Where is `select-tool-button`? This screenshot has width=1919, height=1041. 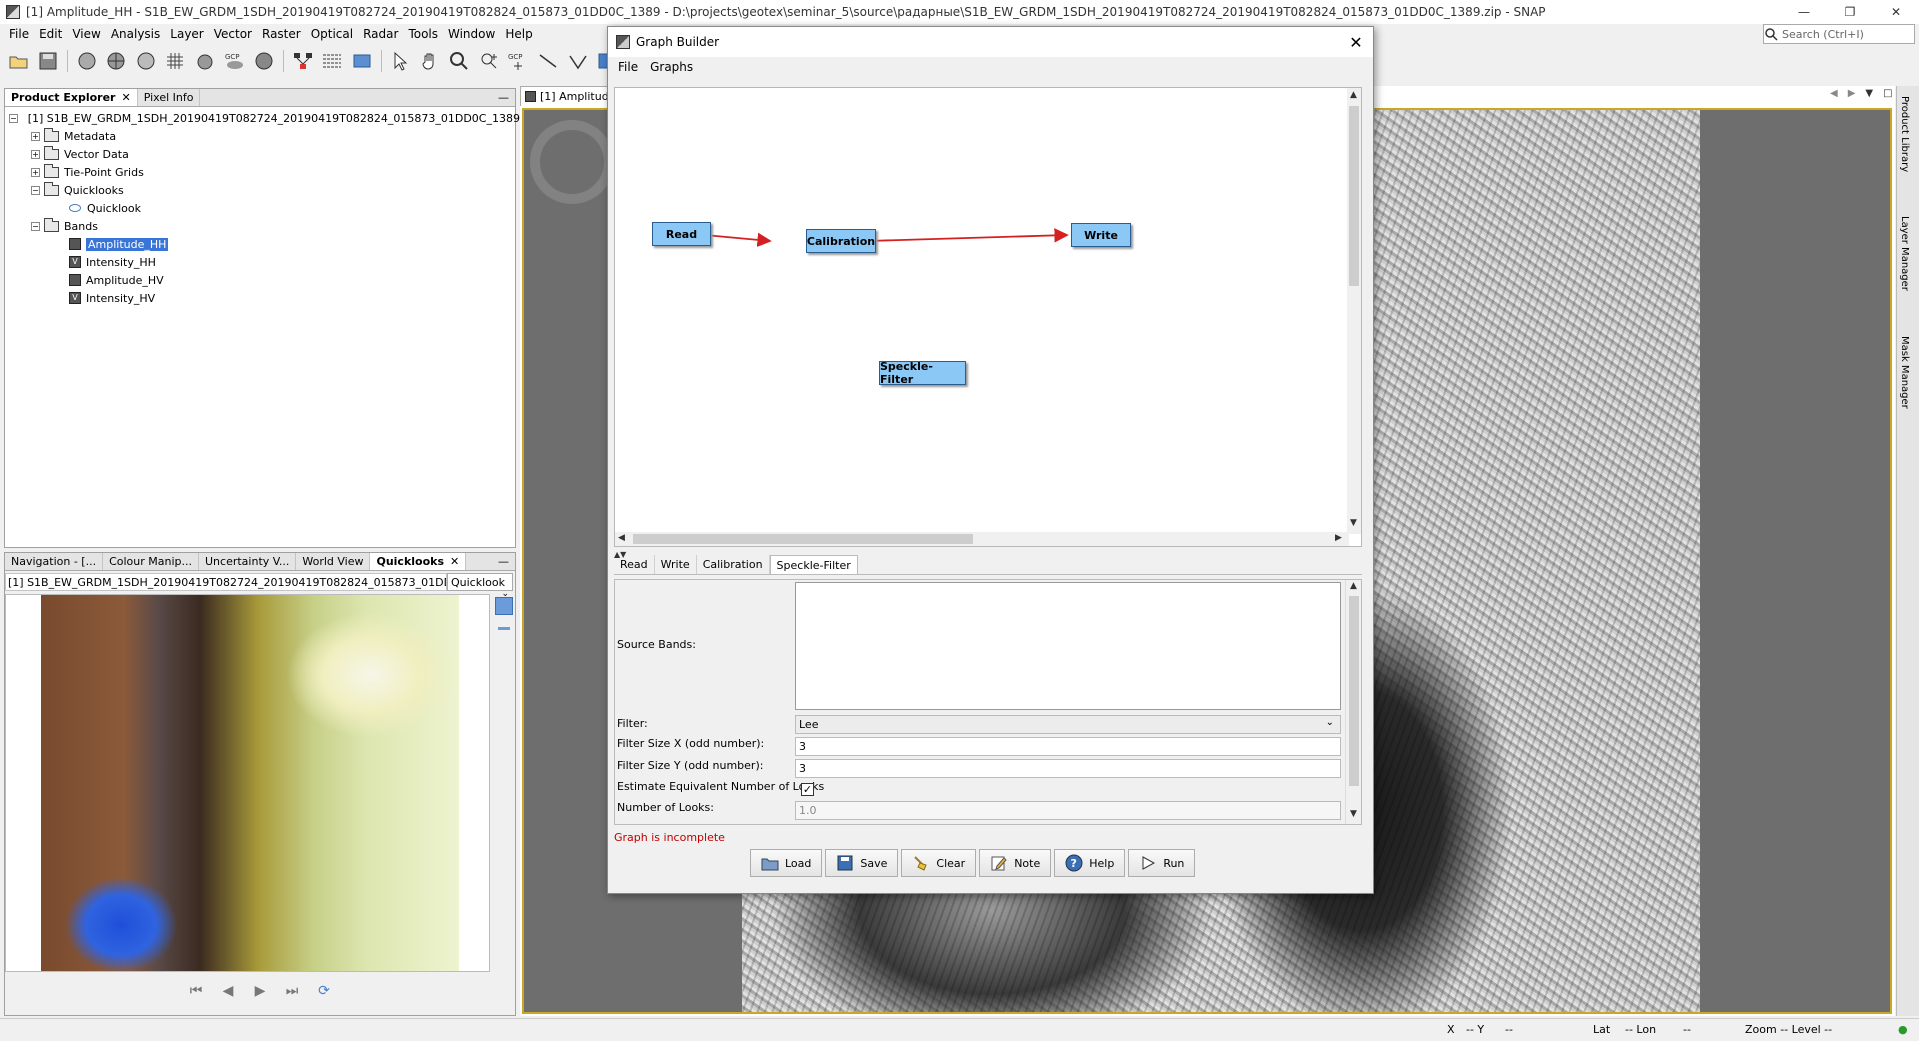
select-tool-button is located at coordinates (401, 61).